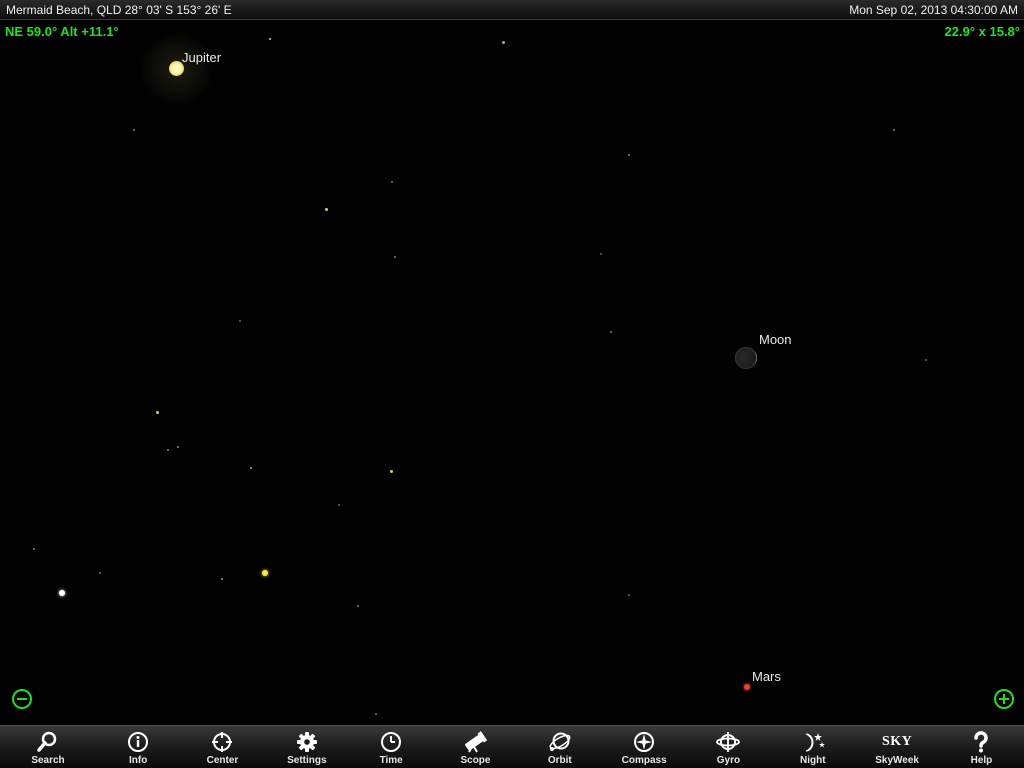 Image resolution: width=1024 pixels, height=768 pixels. What do you see at coordinates (746, 358) in the screenshot?
I see `moon-object` at bounding box center [746, 358].